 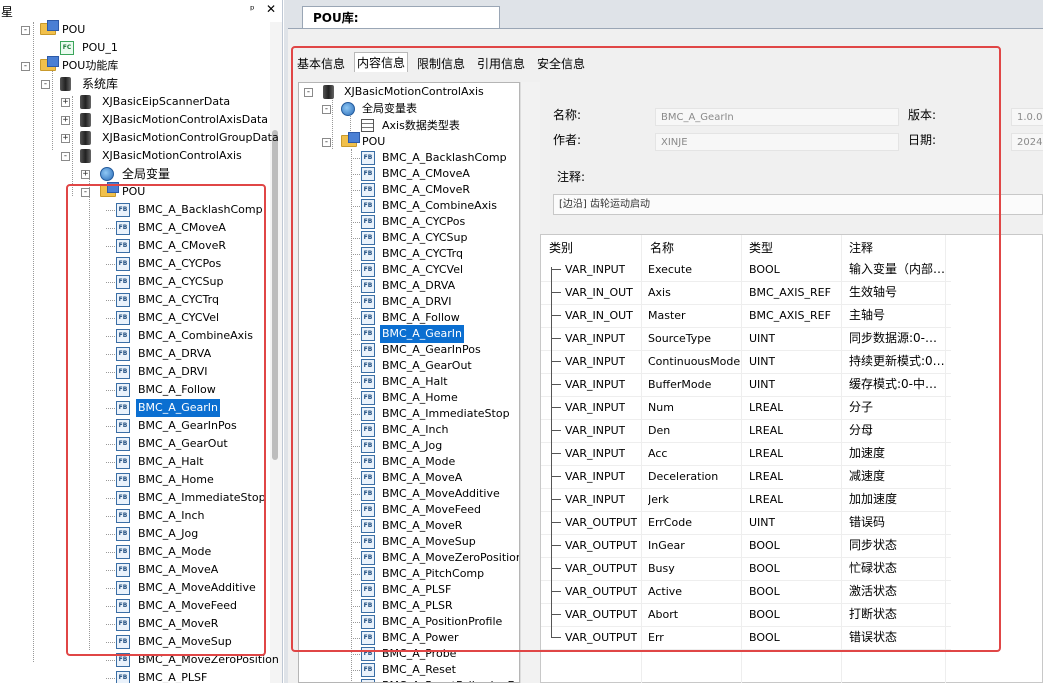 What do you see at coordinates (135, 588) in the screenshot?
I see `tree-node: FB BMC_A_MoveAdditive` at bounding box center [135, 588].